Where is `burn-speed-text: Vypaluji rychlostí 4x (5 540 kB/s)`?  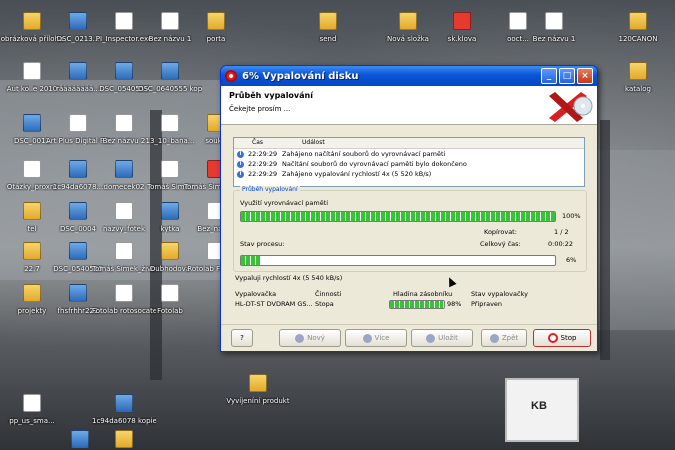
burn-speed-text: Vypaluji rychlostí 4x (5 540 kB/s) is located at coordinates (289, 278).